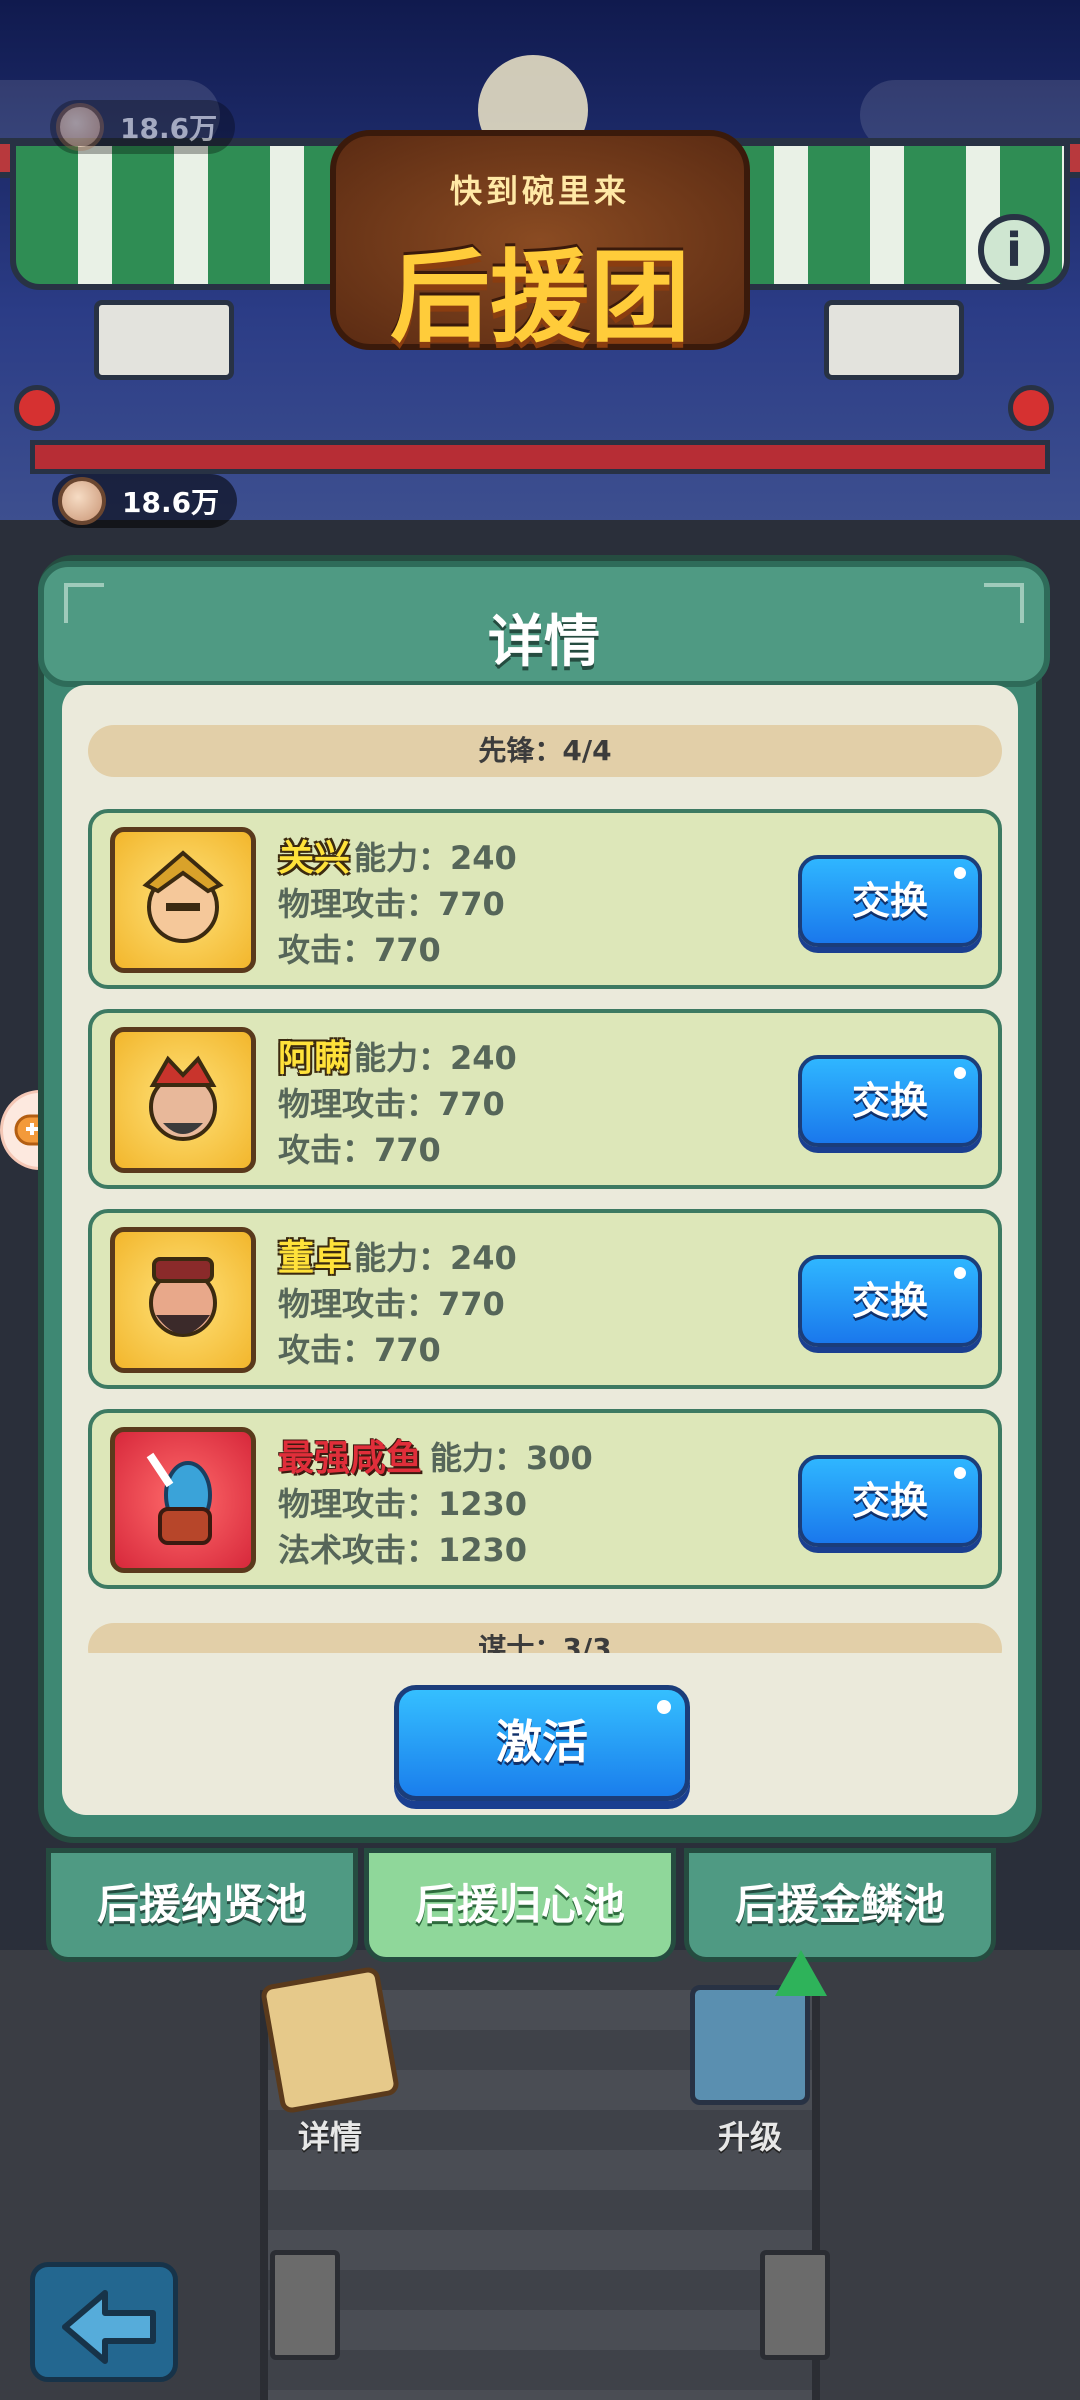 The image size is (1080, 2400). What do you see at coordinates (545, 751) in the screenshot?
I see `section-header-vanguard: 先锋：4/4` at bounding box center [545, 751].